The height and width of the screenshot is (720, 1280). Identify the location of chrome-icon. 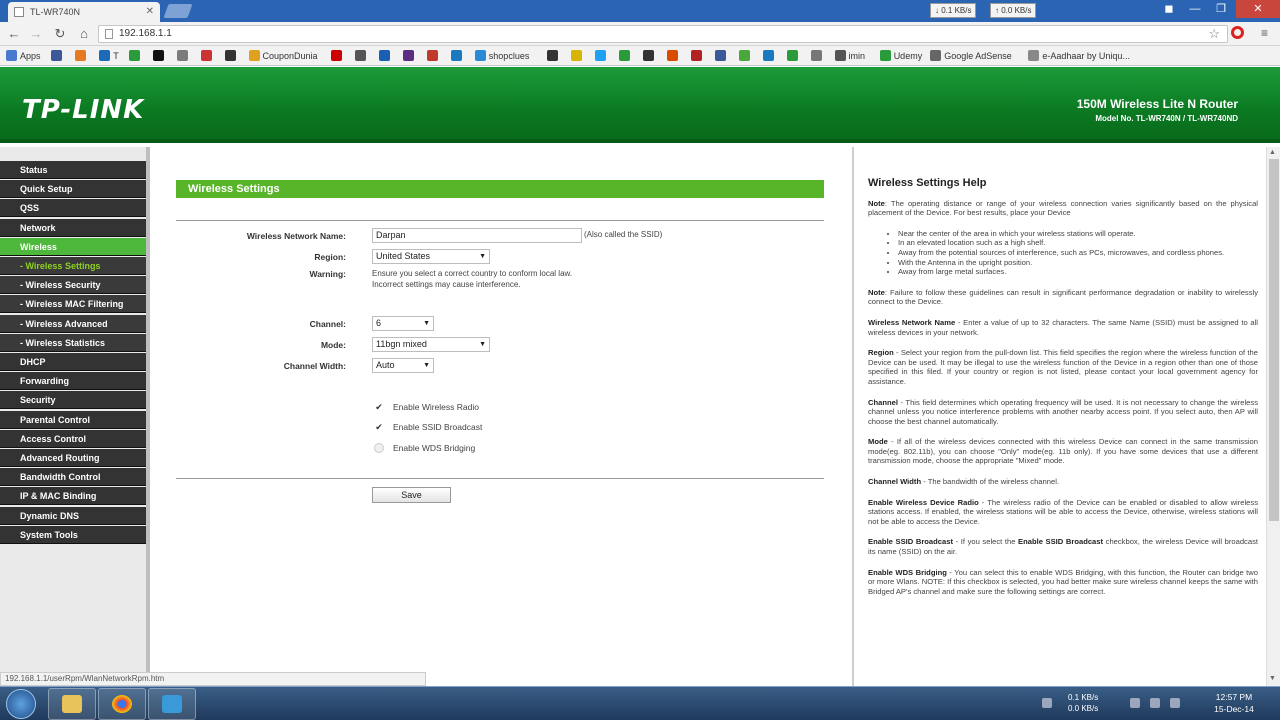
(122, 704).